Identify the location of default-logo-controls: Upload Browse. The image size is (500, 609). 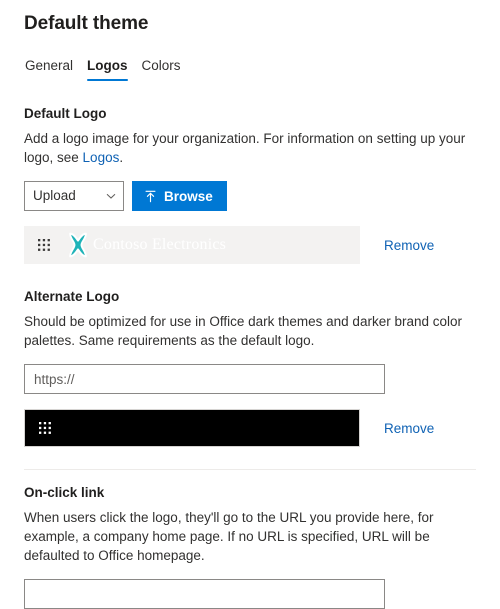
(250, 196).